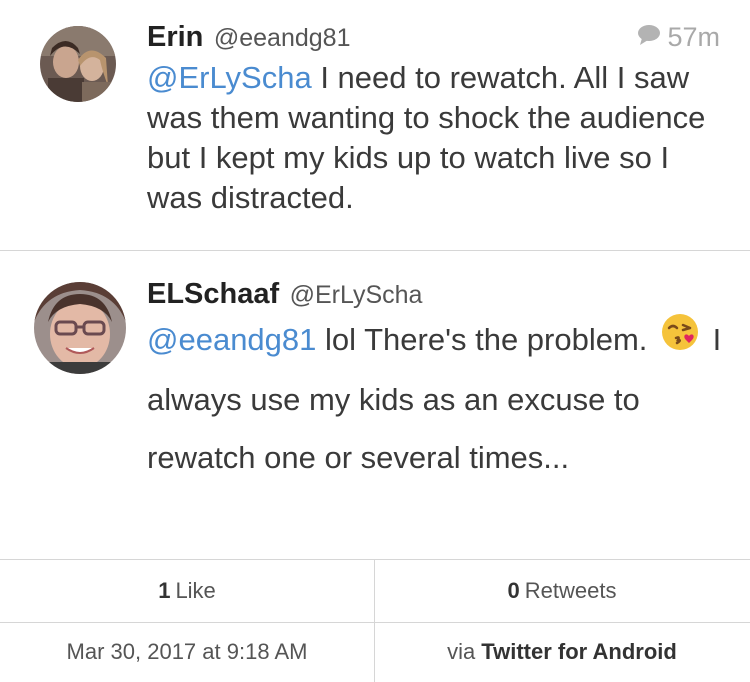 This screenshot has height=682, width=750. I want to click on face-blowing-a-kiss-emoji-icon, so click(680, 341).